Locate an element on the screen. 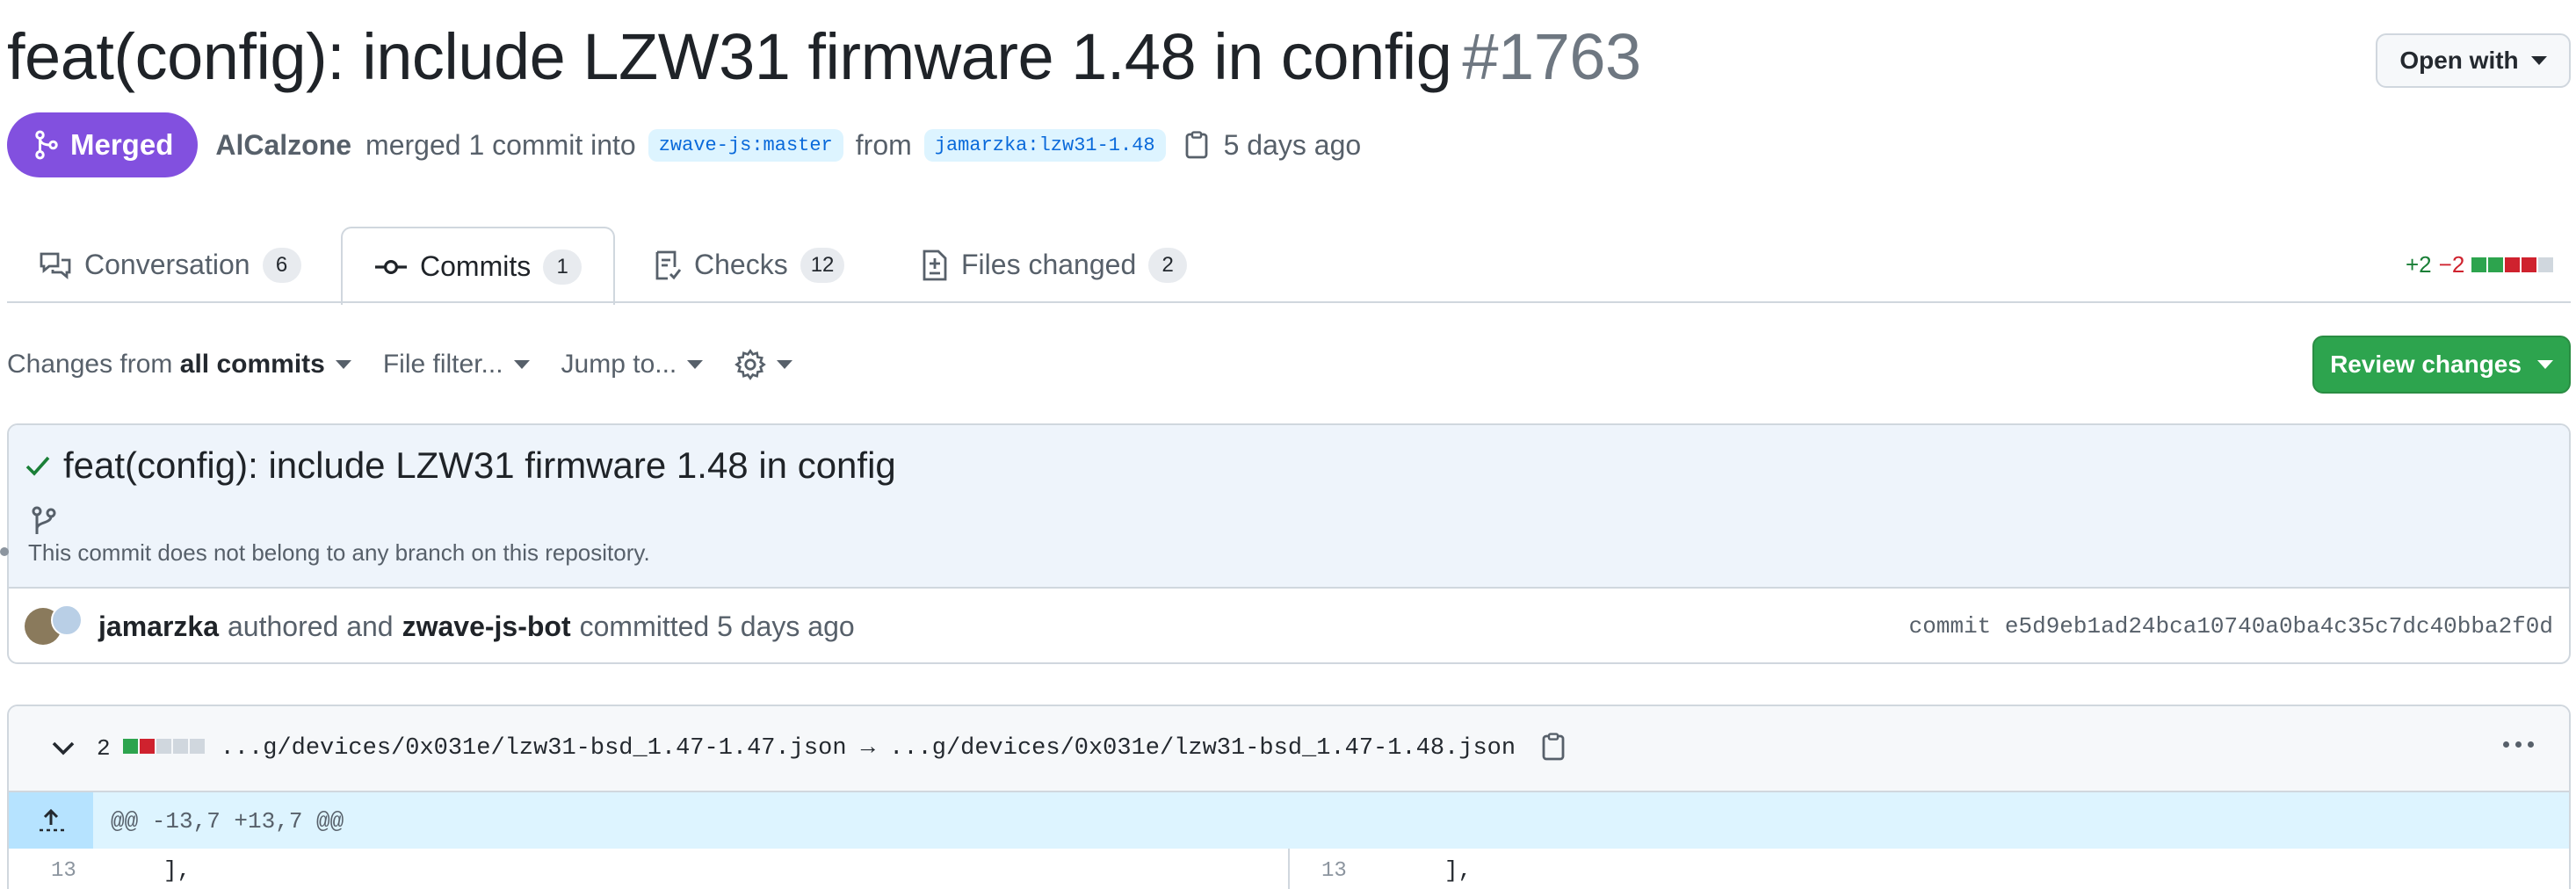 This screenshot has width=2576, height=889. hunk-text: @@ -13,7 +13,7 @@ is located at coordinates (227, 822).